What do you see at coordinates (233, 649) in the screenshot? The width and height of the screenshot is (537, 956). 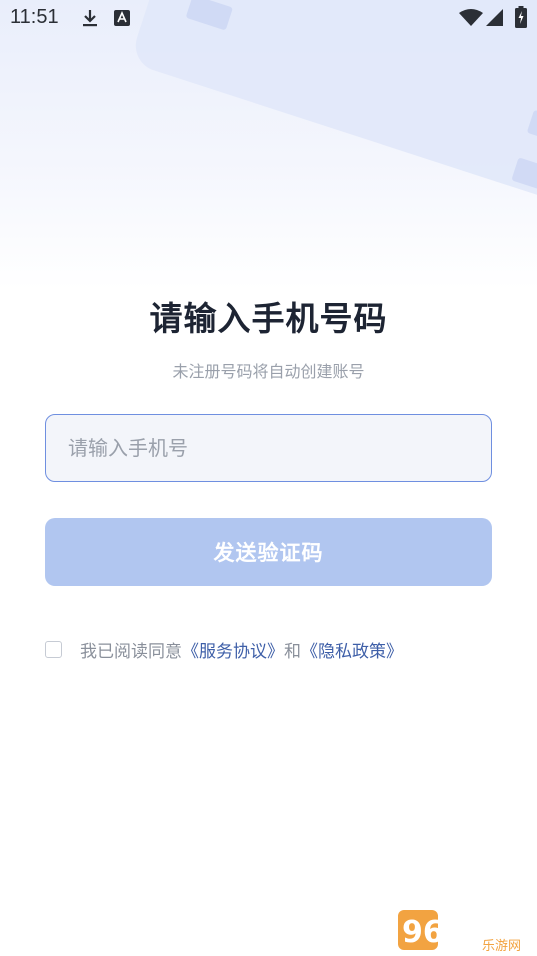 I see `service-agreement-link: 《服务协议》` at bounding box center [233, 649].